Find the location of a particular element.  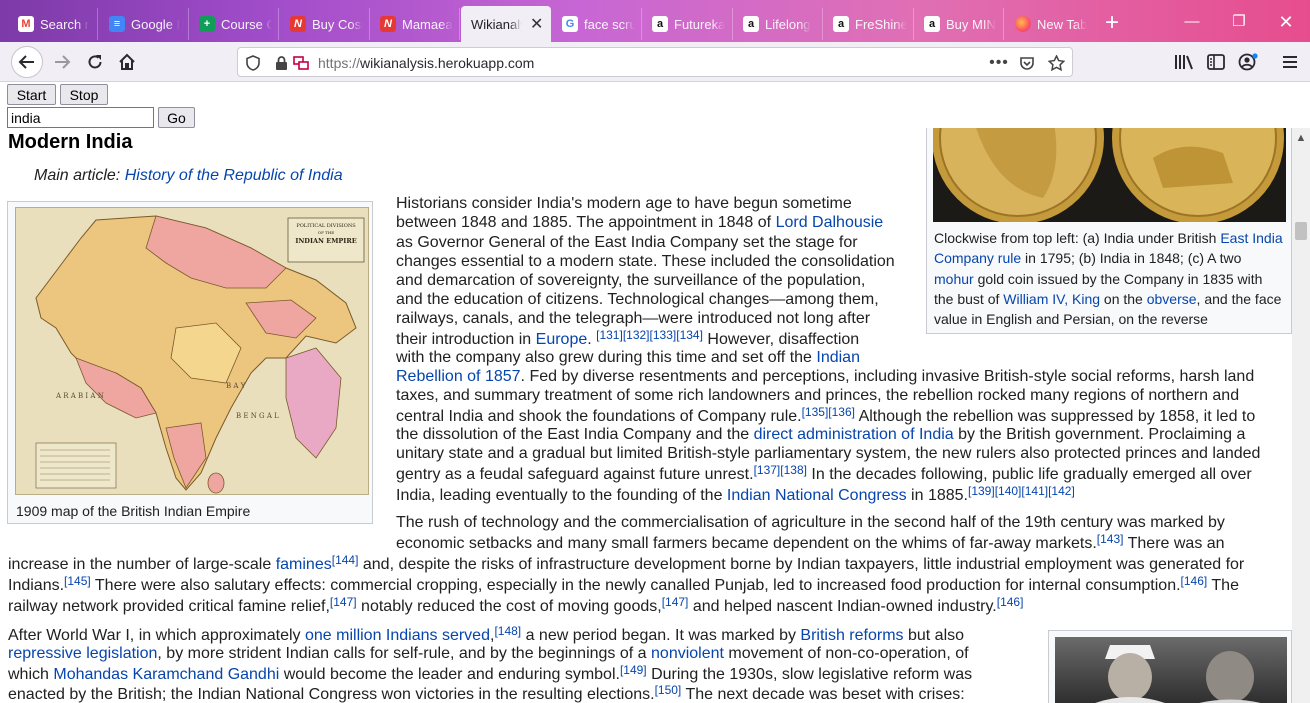

scroll-up-arrow-icon: ▲ is located at coordinates (1301, 138).